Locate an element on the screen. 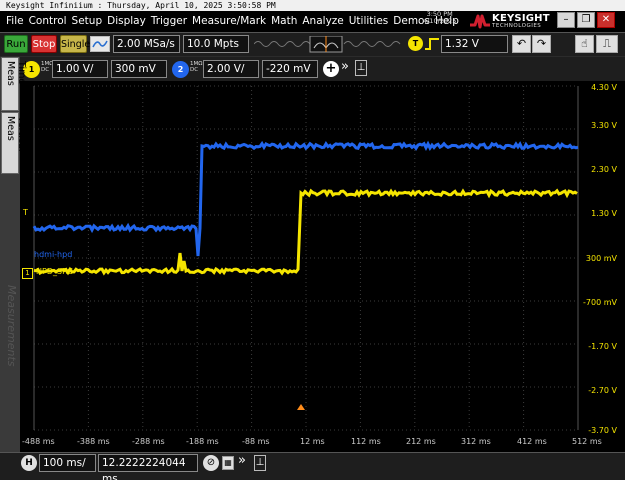 The image size is (625, 480). y-tick-label: 3.30 V is located at coordinates (604, 125).